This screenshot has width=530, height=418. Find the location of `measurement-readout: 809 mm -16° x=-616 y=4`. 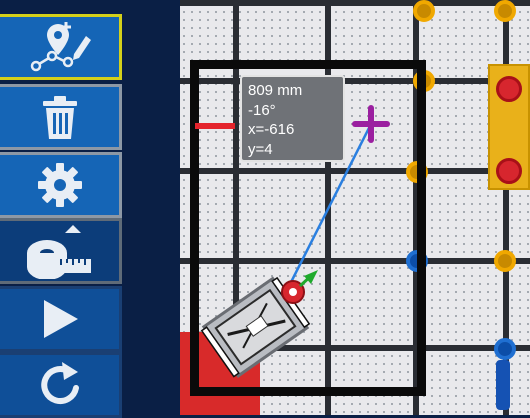

measurement-readout: 809 mm -16° x=-616 y=4 is located at coordinates (292, 118).